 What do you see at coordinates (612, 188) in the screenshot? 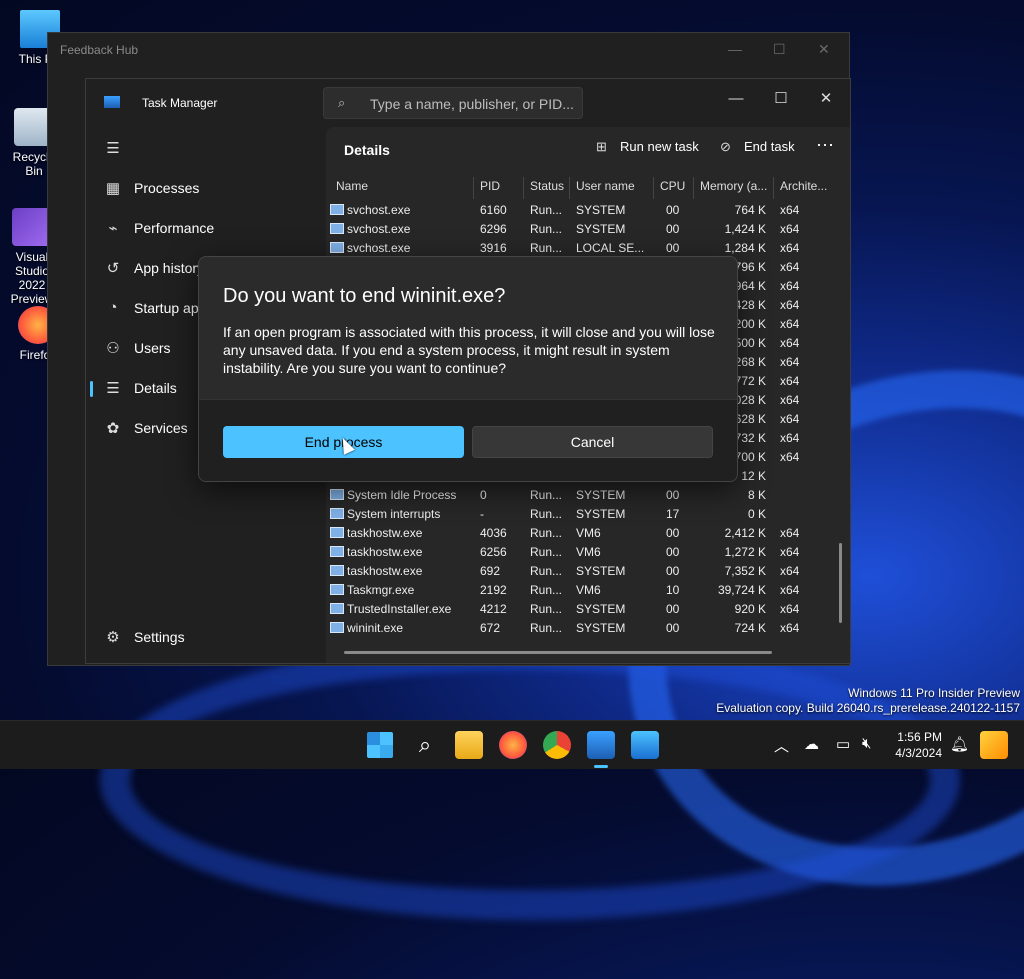
I see `column-header-user: User name` at bounding box center [612, 188].